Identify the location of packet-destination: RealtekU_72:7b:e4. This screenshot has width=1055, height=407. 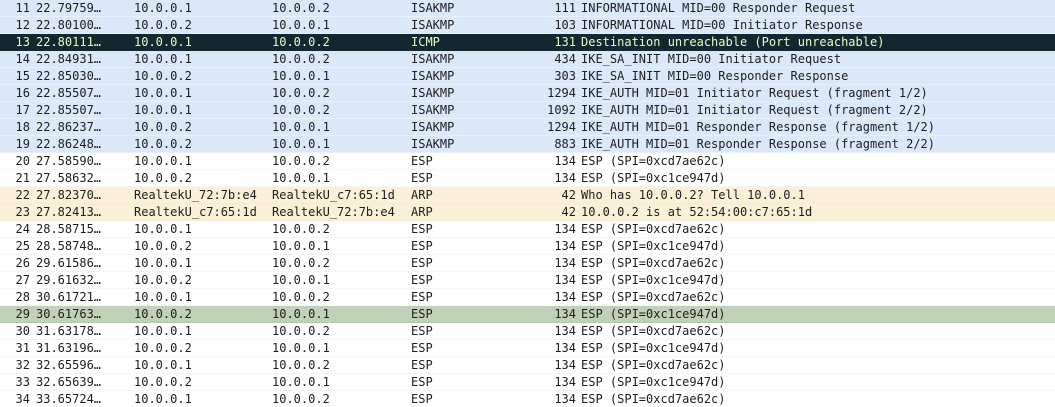
(333, 212).